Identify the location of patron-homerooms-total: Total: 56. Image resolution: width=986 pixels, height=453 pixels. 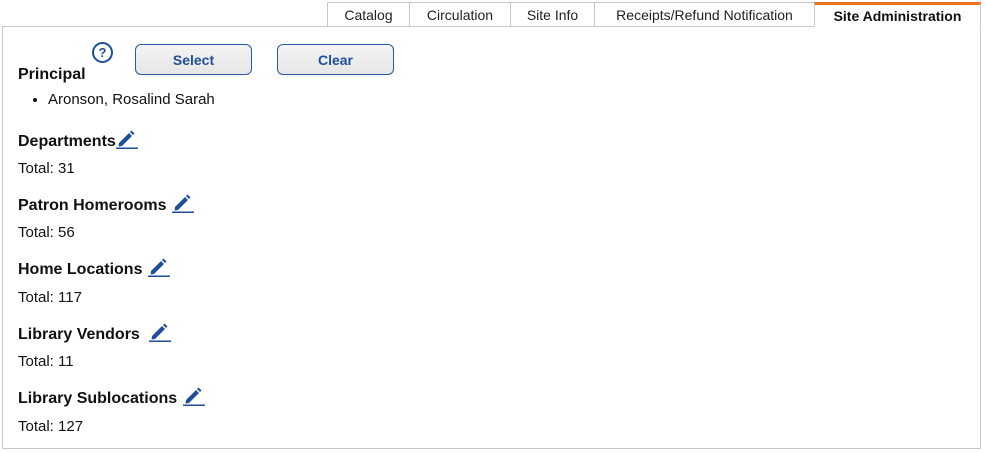
(46, 232).